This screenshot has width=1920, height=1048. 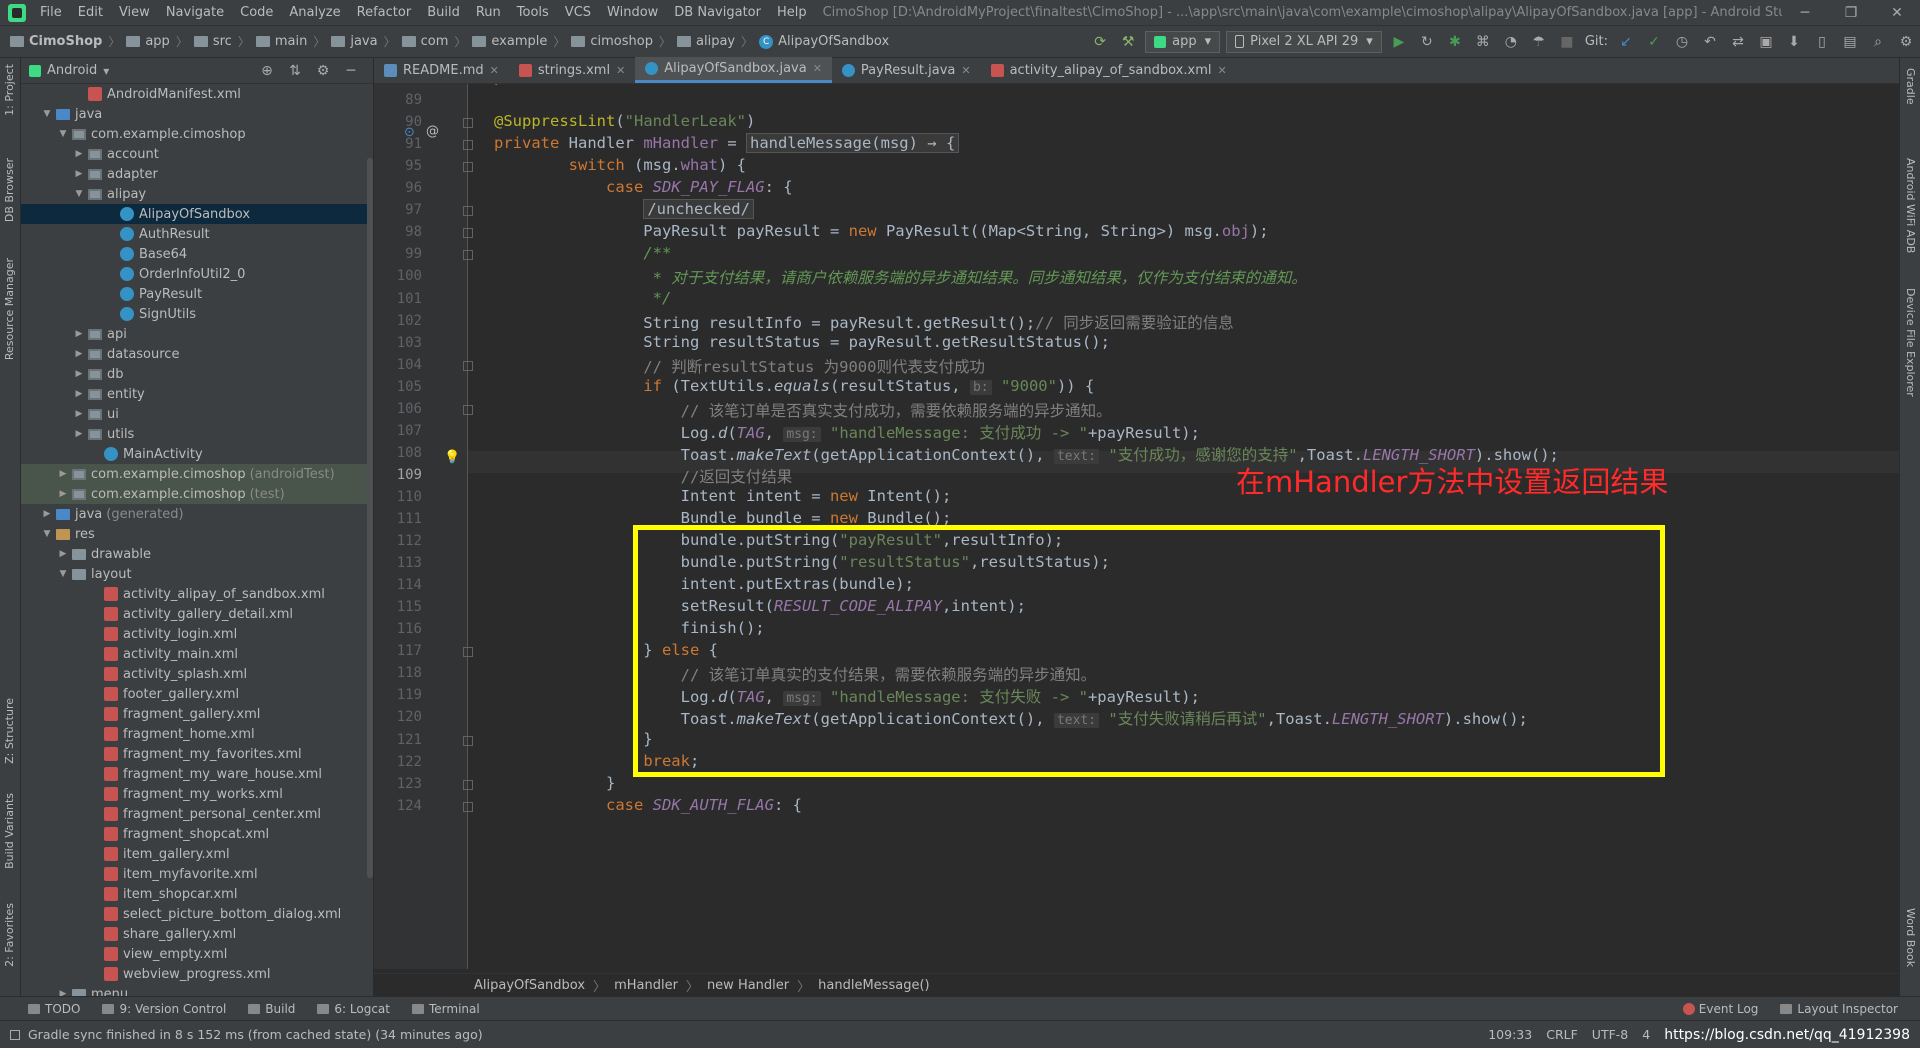 What do you see at coordinates (213, 41) in the screenshot?
I see `breadcrumb-item: src` at bounding box center [213, 41].